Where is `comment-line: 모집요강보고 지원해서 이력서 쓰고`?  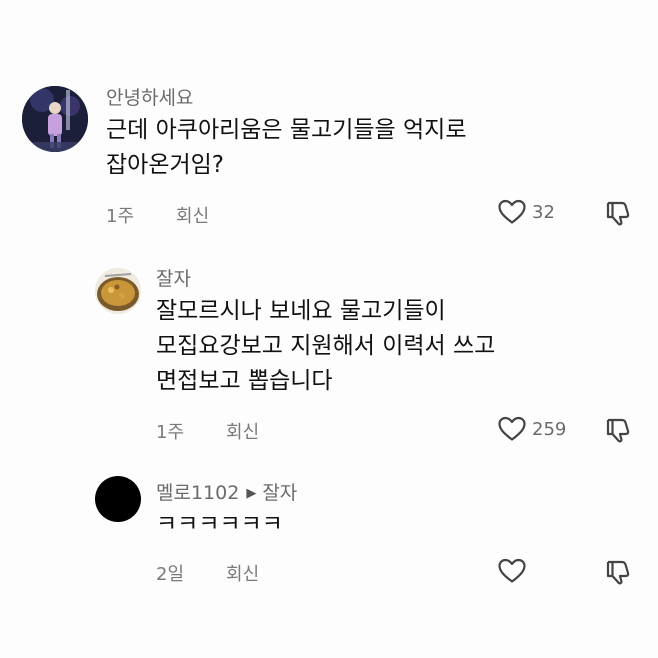 comment-line: 모집요강보고 지원해서 이력서 쓰고 is located at coordinates (326, 346).